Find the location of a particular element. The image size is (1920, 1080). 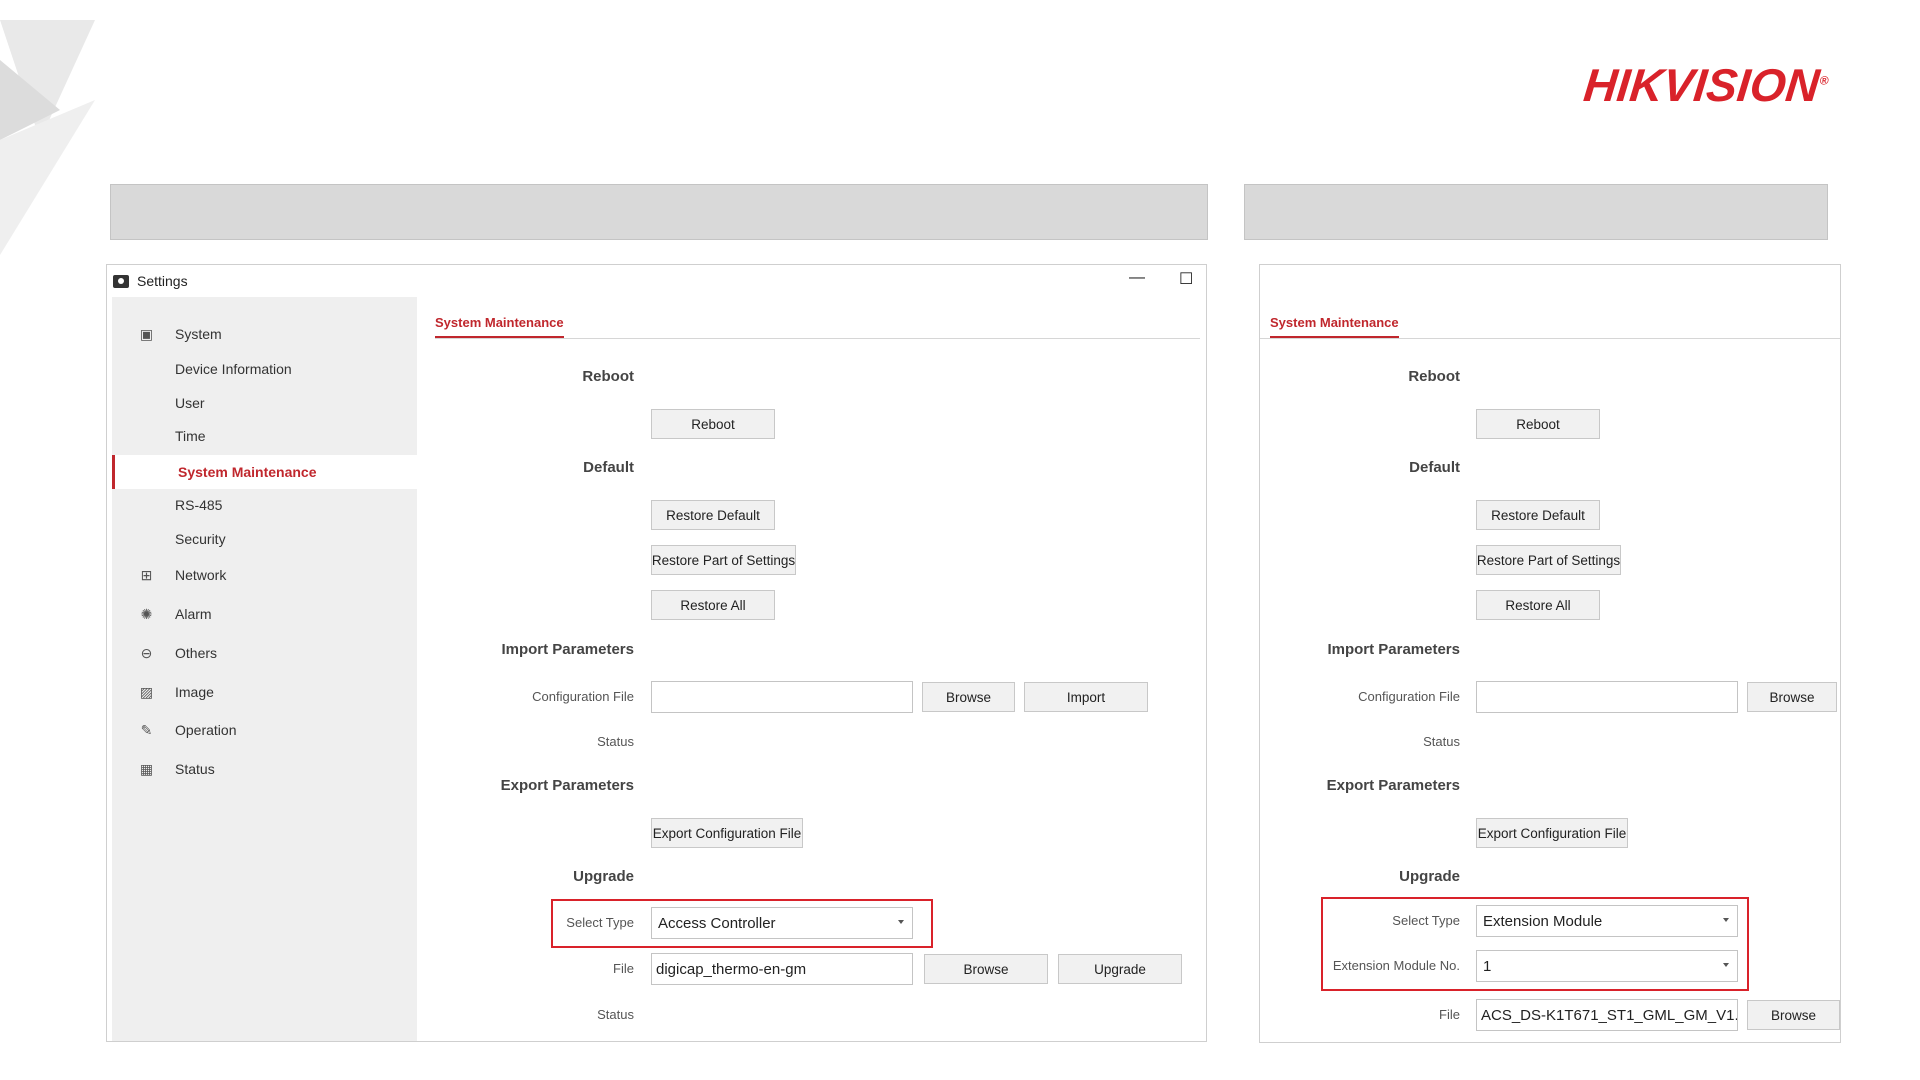

sidebar-item-device-information: Device Information is located at coordinates (264, 369).